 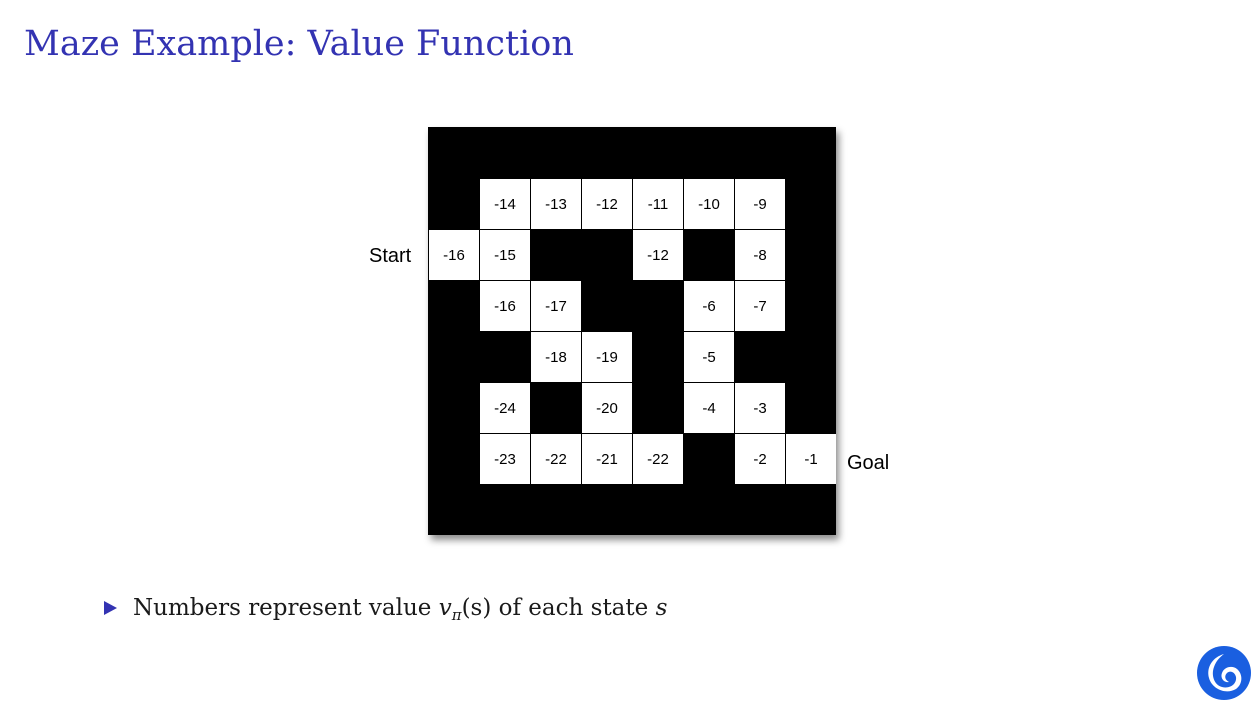 What do you see at coordinates (505, 255) in the screenshot?
I see `maze-cell: -15` at bounding box center [505, 255].